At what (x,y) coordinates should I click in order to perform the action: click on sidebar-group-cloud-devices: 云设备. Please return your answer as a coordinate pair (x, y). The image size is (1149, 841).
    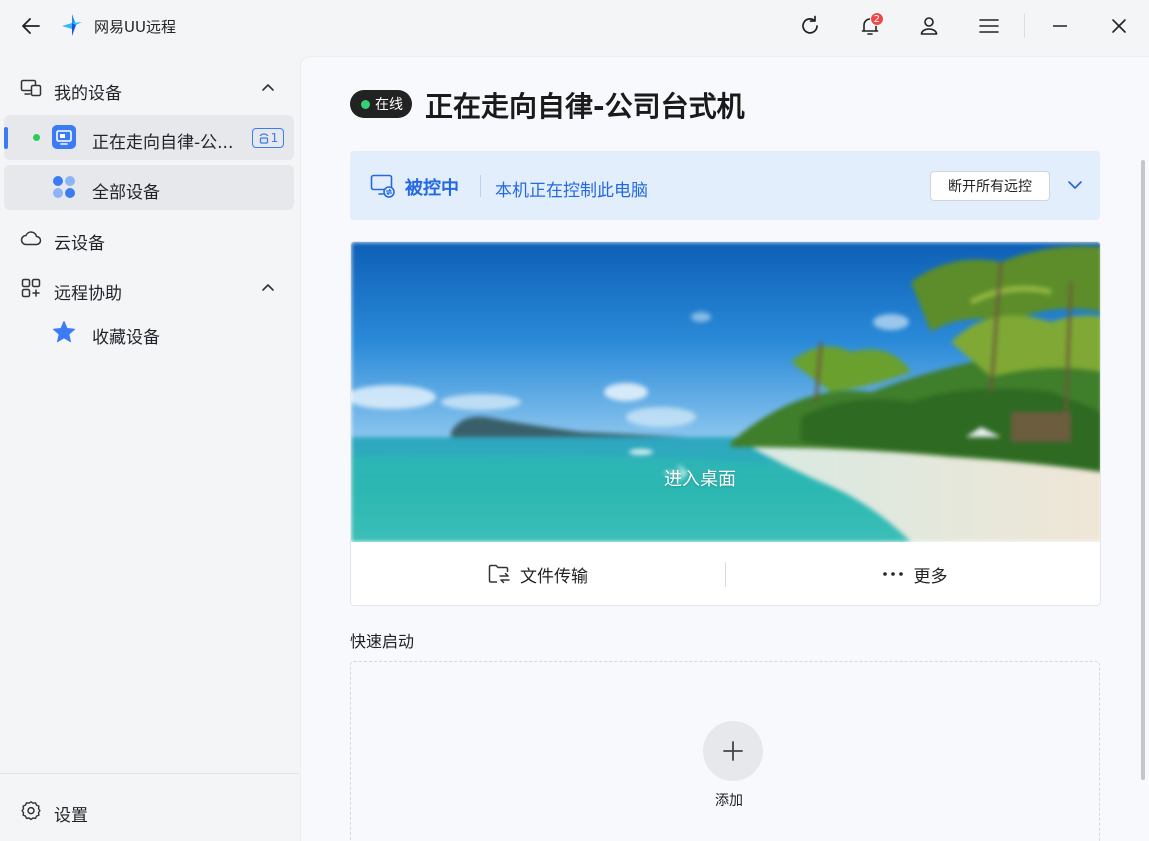
    Looking at the image, I should click on (149, 238).